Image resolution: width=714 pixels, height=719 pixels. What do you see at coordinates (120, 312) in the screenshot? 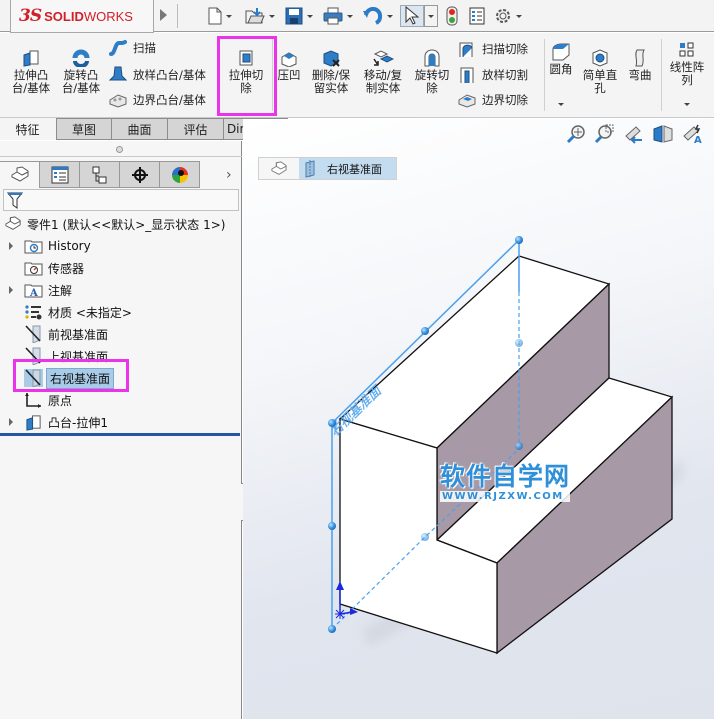
I see `tree-item-material: 材质 <未指定>` at bounding box center [120, 312].